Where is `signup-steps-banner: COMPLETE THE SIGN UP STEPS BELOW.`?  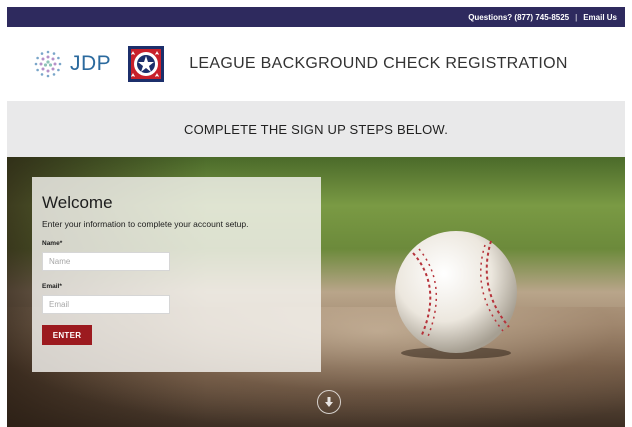 signup-steps-banner: COMPLETE THE SIGN UP STEPS BELOW. is located at coordinates (316, 129).